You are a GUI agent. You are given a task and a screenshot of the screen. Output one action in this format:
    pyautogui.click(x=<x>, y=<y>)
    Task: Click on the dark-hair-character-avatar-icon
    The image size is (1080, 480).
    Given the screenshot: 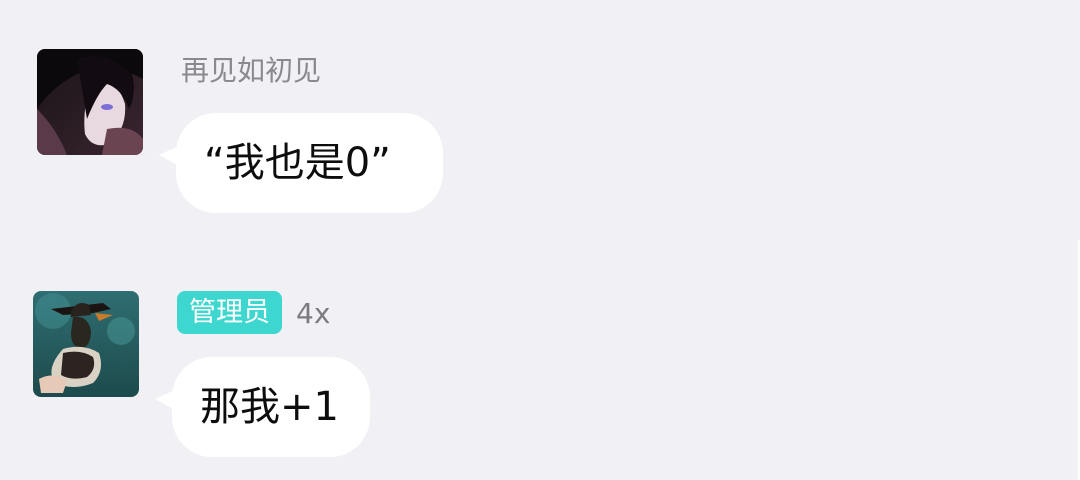 What is the action you would take?
    pyautogui.click(x=90, y=102)
    